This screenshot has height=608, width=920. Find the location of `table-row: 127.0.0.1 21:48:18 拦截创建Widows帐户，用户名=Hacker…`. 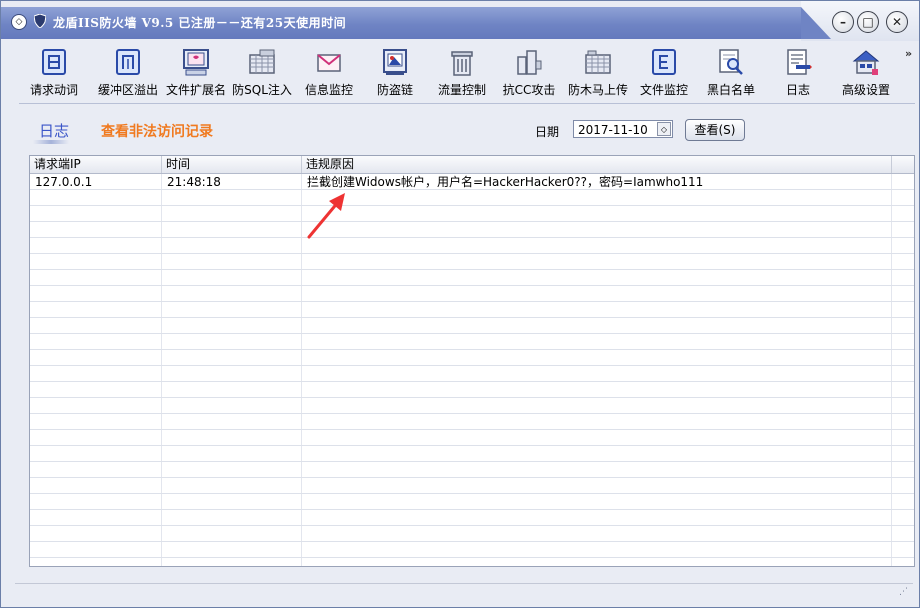

table-row: 127.0.0.1 21:48:18 拦截创建Widows帐户，用户名=Hacker… is located at coordinates (472, 182).